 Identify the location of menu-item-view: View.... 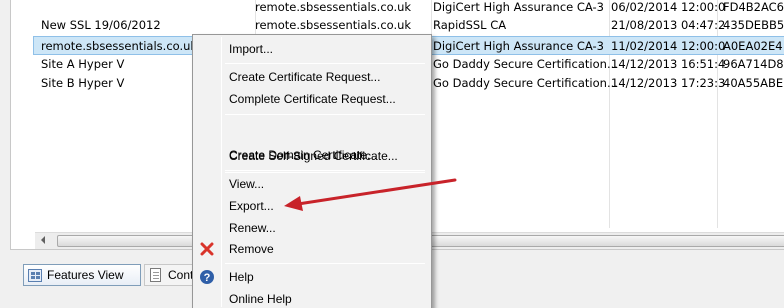
(312, 184).